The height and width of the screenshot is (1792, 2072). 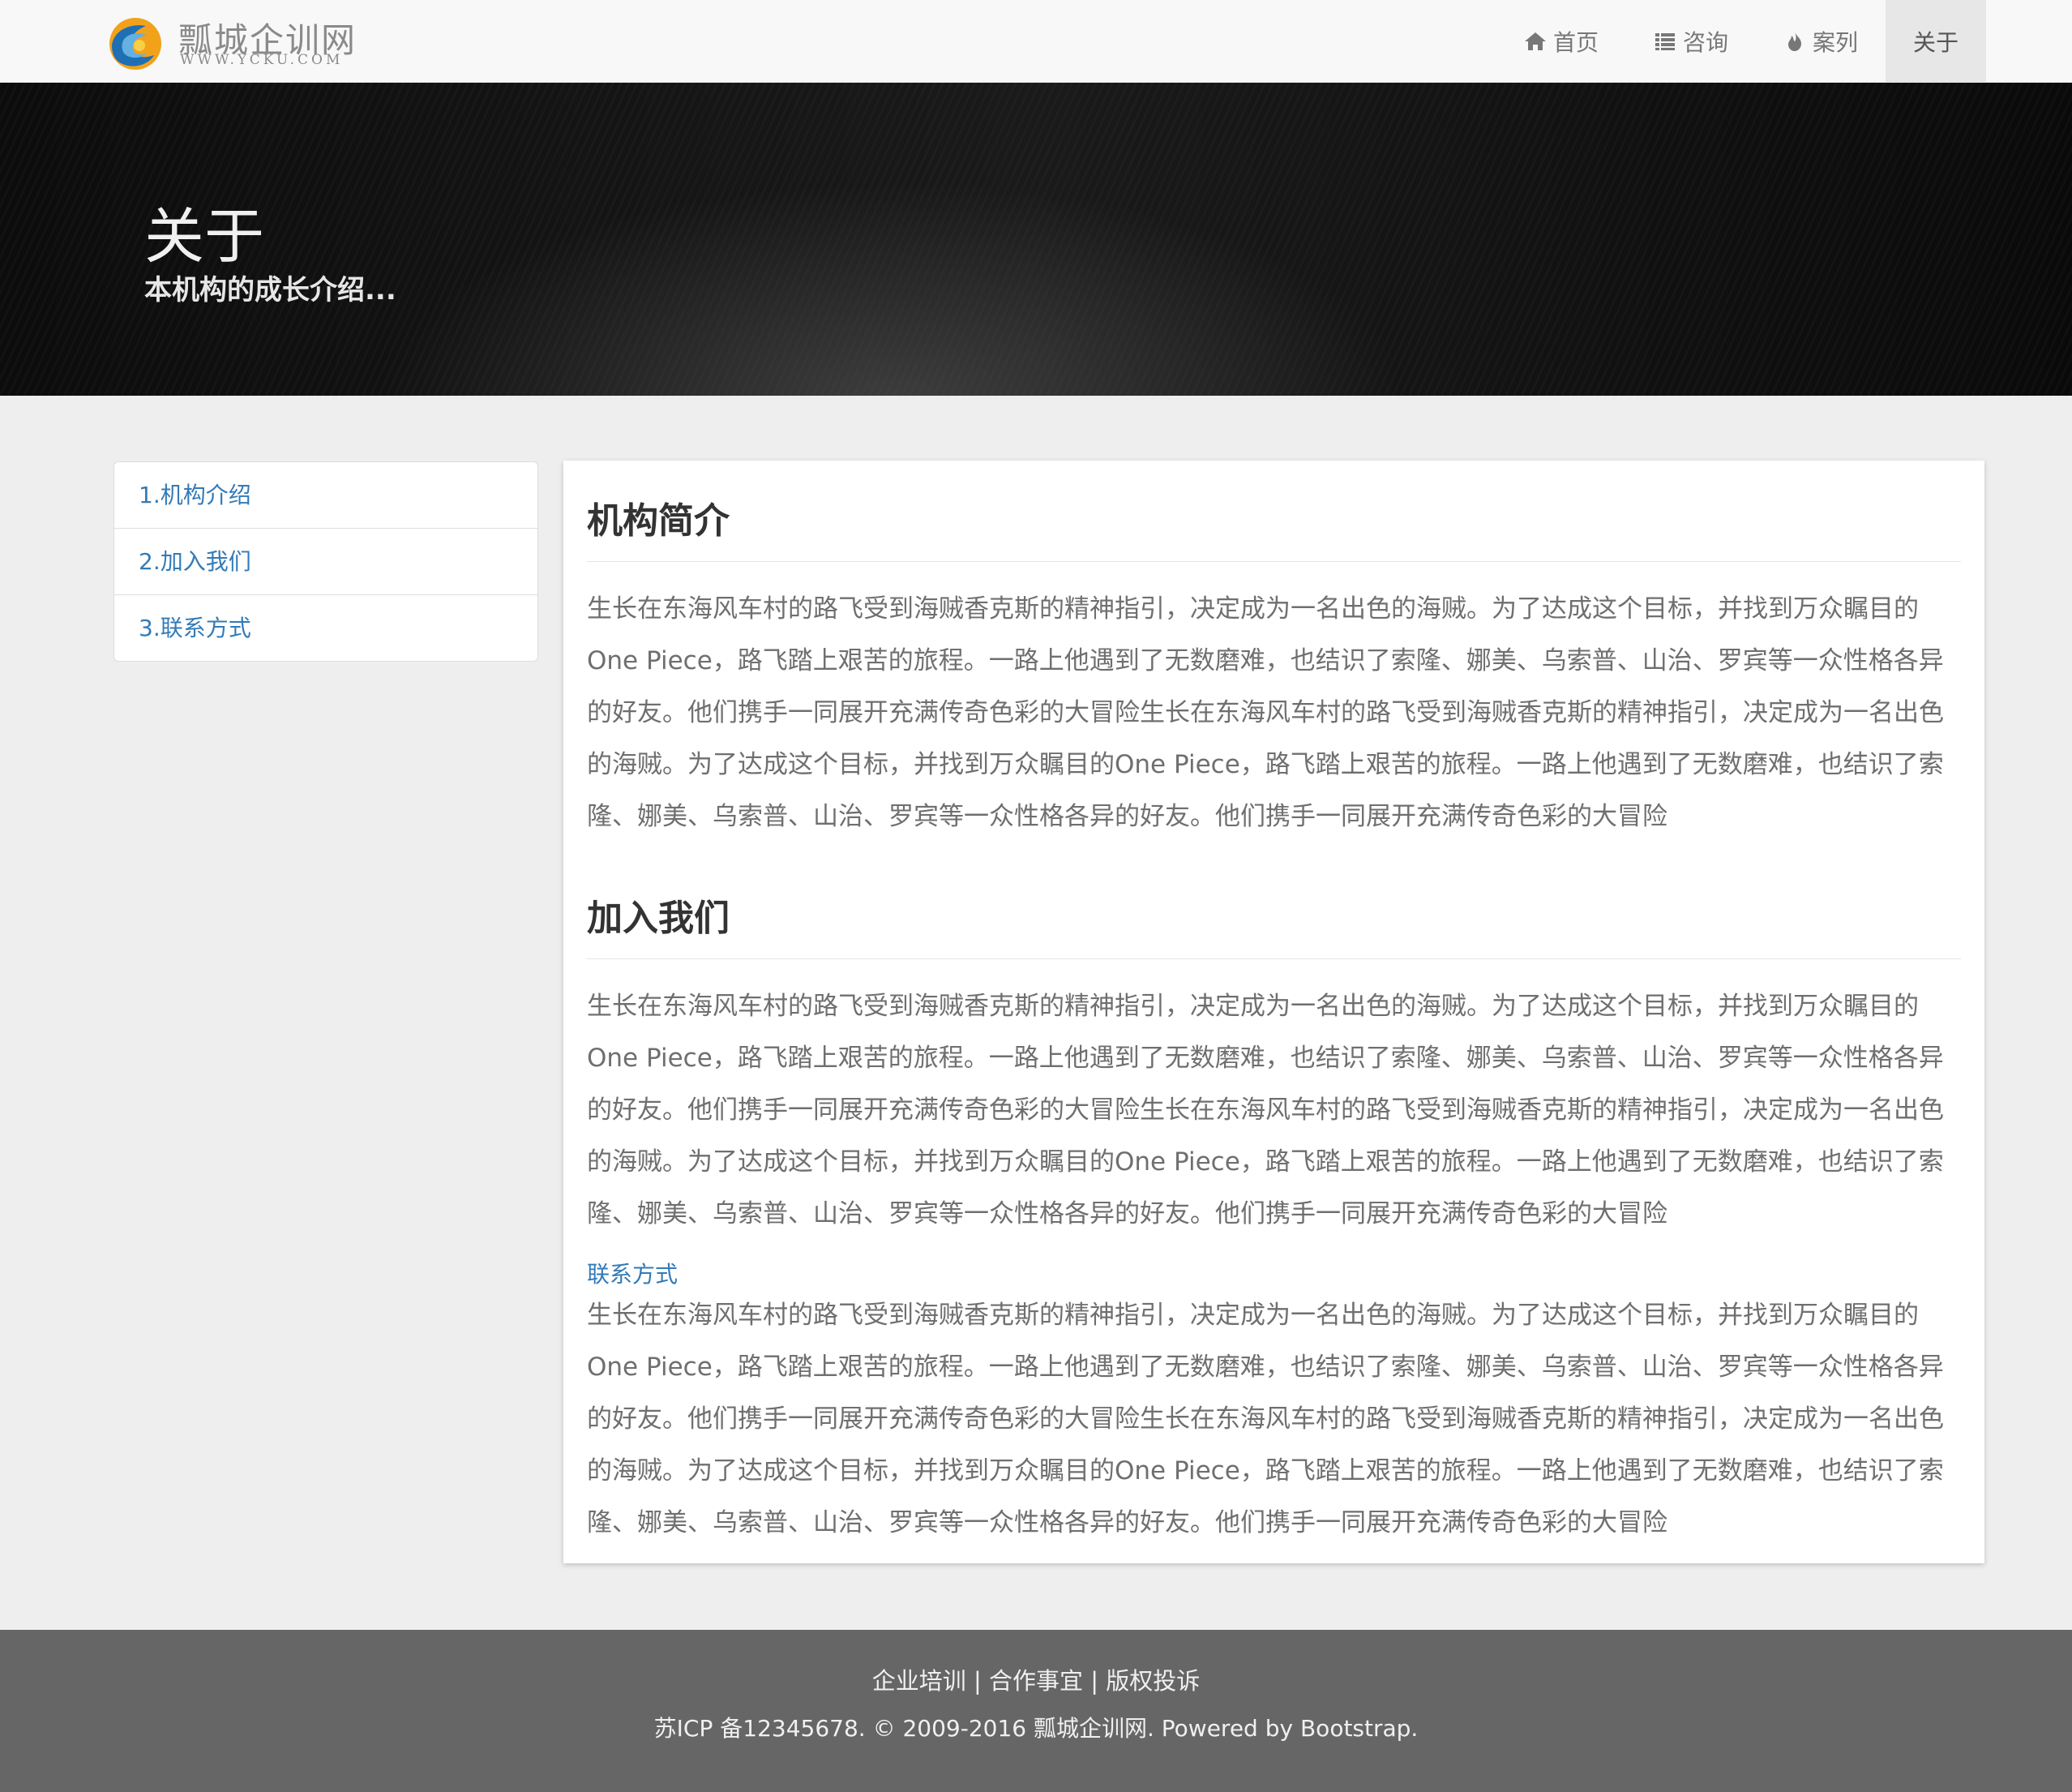 I want to click on nav-item-cases: 案列, so click(x=1821, y=41).